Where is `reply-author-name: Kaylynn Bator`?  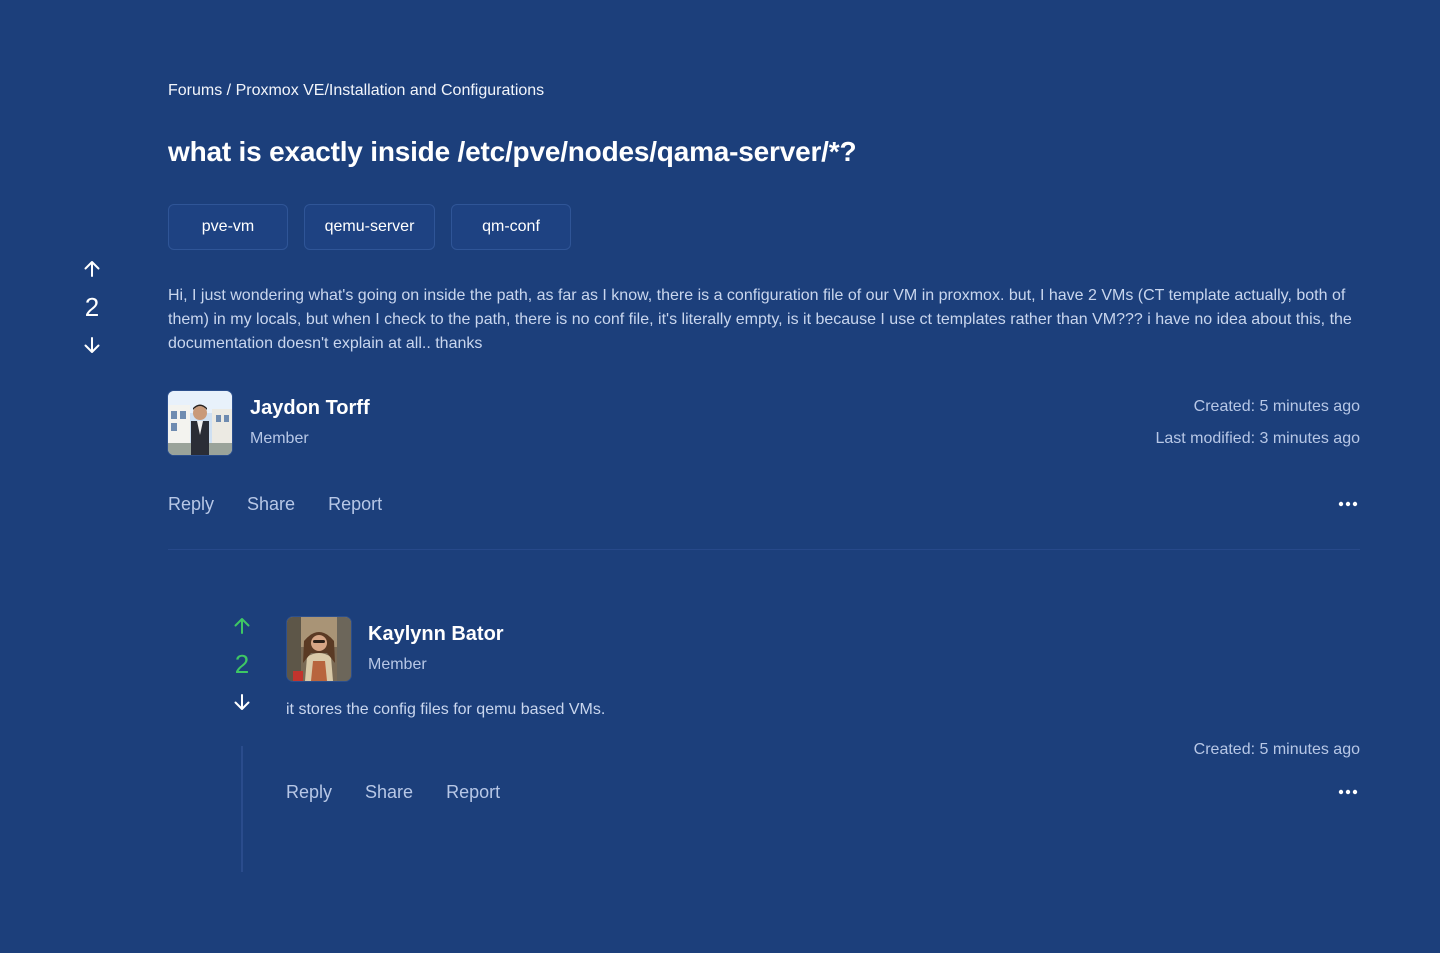 reply-author-name: Kaylynn Bator is located at coordinates (436, 634).